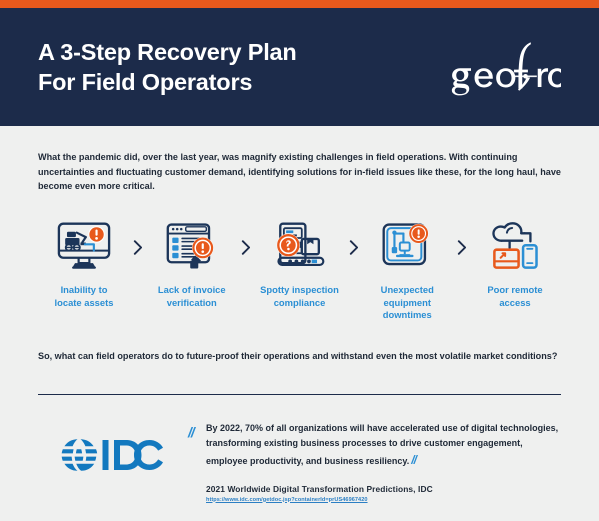 This screenshot has width=599, height=521. I want to click on equipment-downtime-alert-icon, so click(407, 247).